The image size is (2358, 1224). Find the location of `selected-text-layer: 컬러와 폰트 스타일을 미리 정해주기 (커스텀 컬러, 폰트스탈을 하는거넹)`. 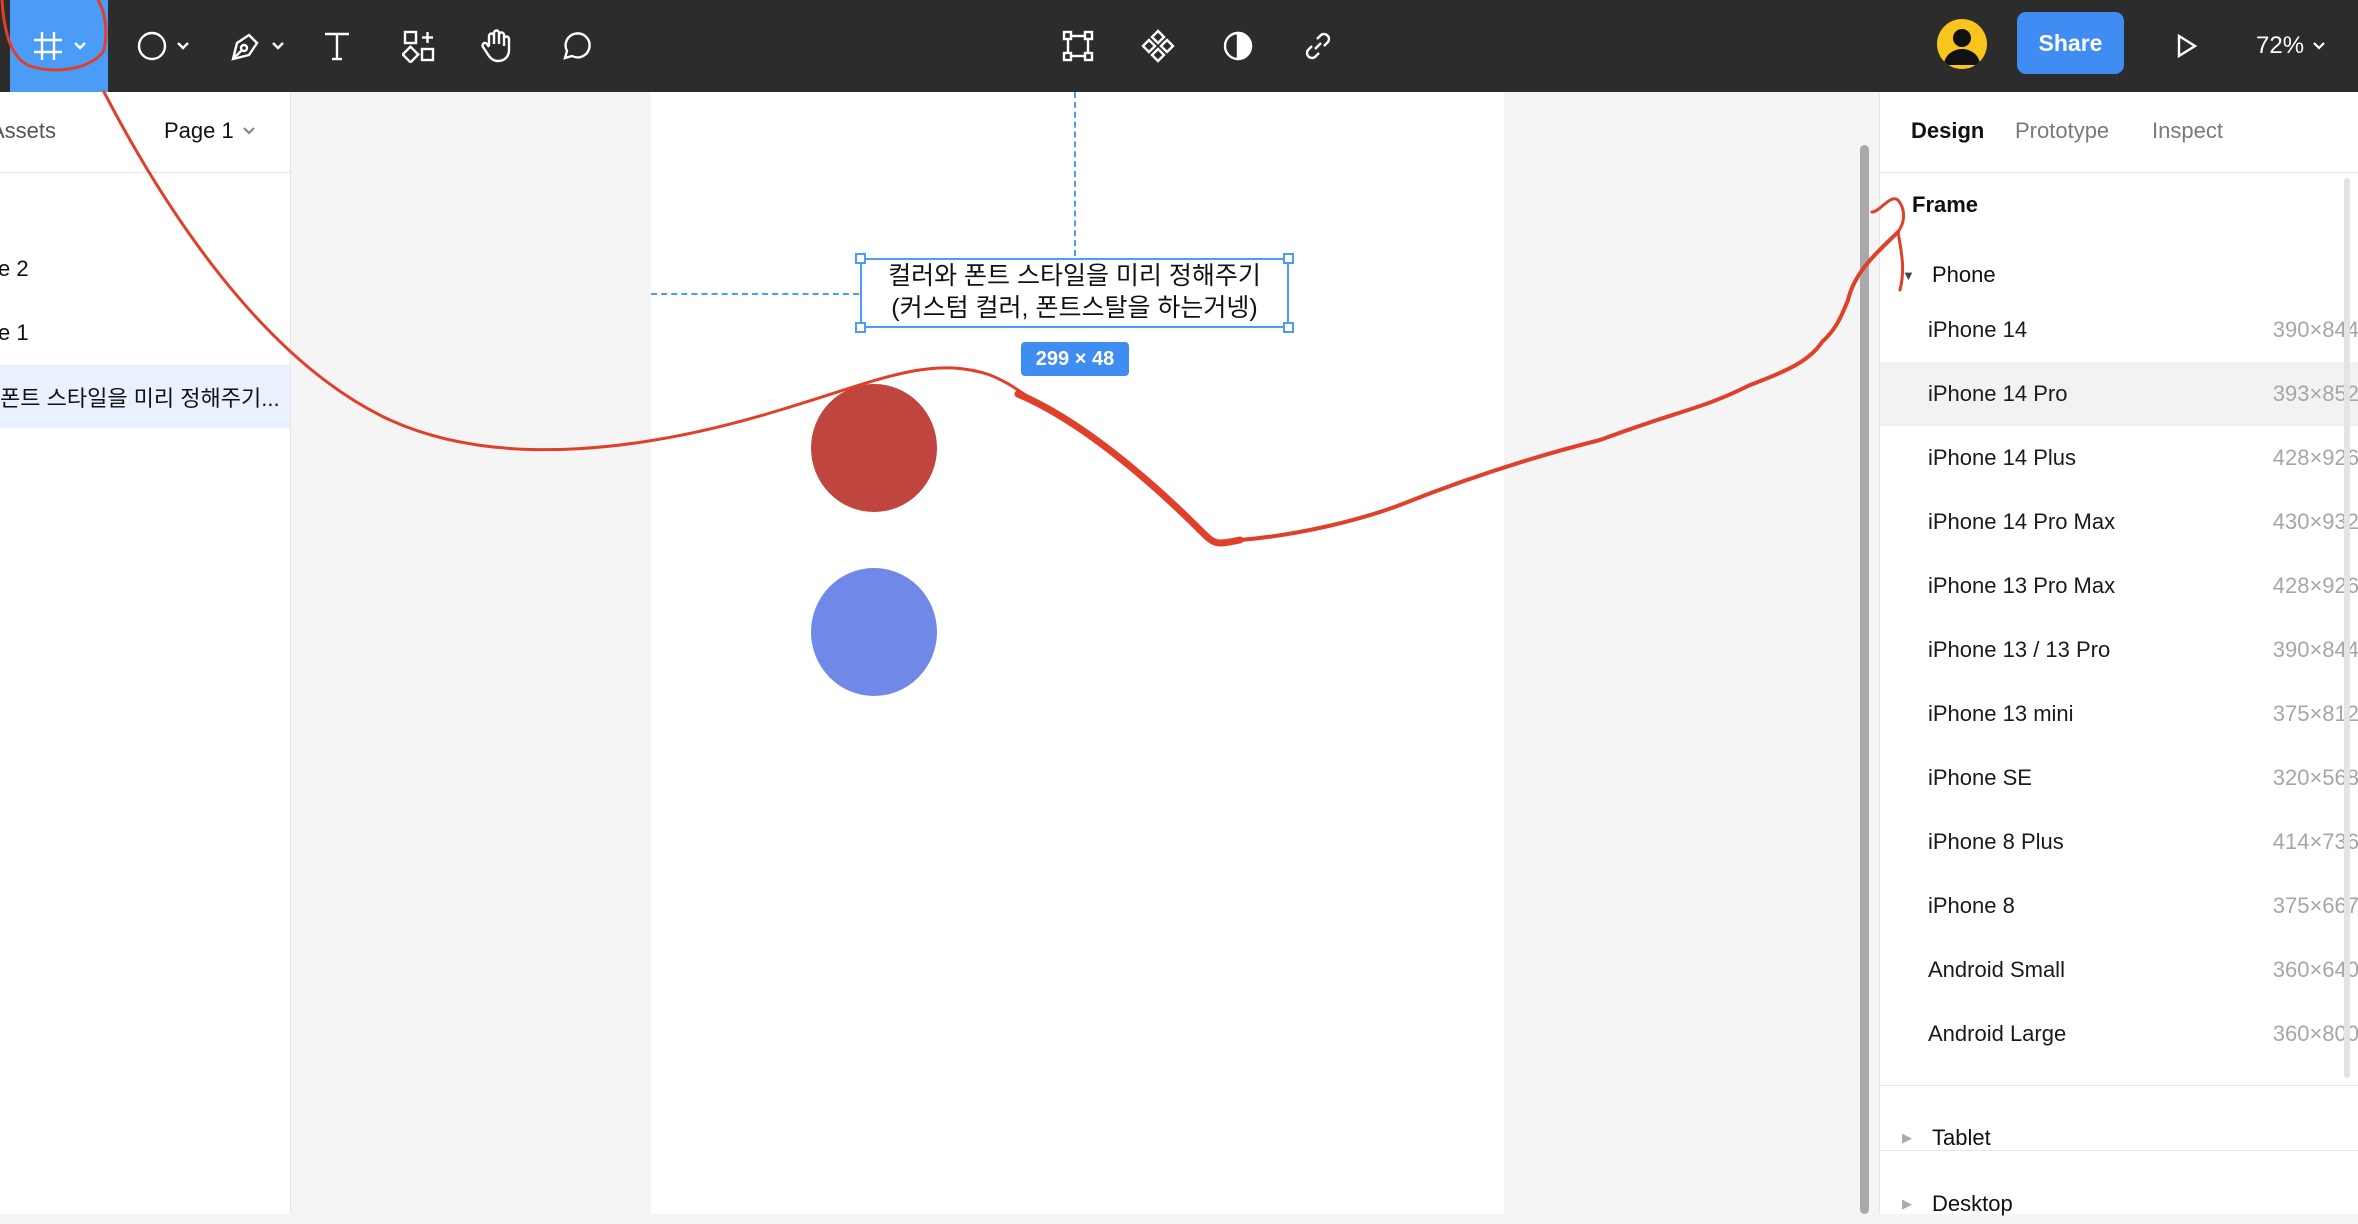

selected-text-layer: 컬러와 폰트 스타일을 미리 정해주기 (커스텀 컬러, 폰트스탈을 하는거넹) is located at coordinates (1074, 293).